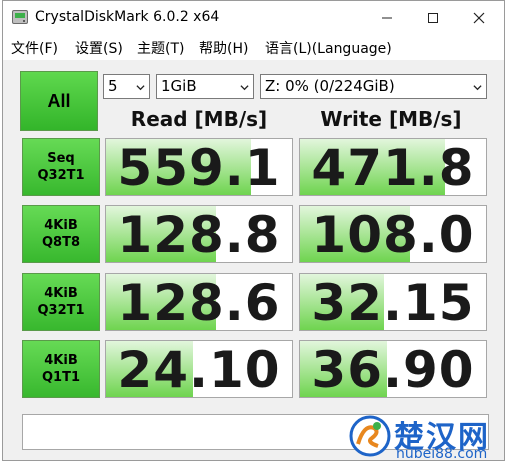 The height and width of the screenshot is (463, 507). Describe the element at coordinates (113, 86) in the screenshot. I see `test-count-value: 5` at that location.